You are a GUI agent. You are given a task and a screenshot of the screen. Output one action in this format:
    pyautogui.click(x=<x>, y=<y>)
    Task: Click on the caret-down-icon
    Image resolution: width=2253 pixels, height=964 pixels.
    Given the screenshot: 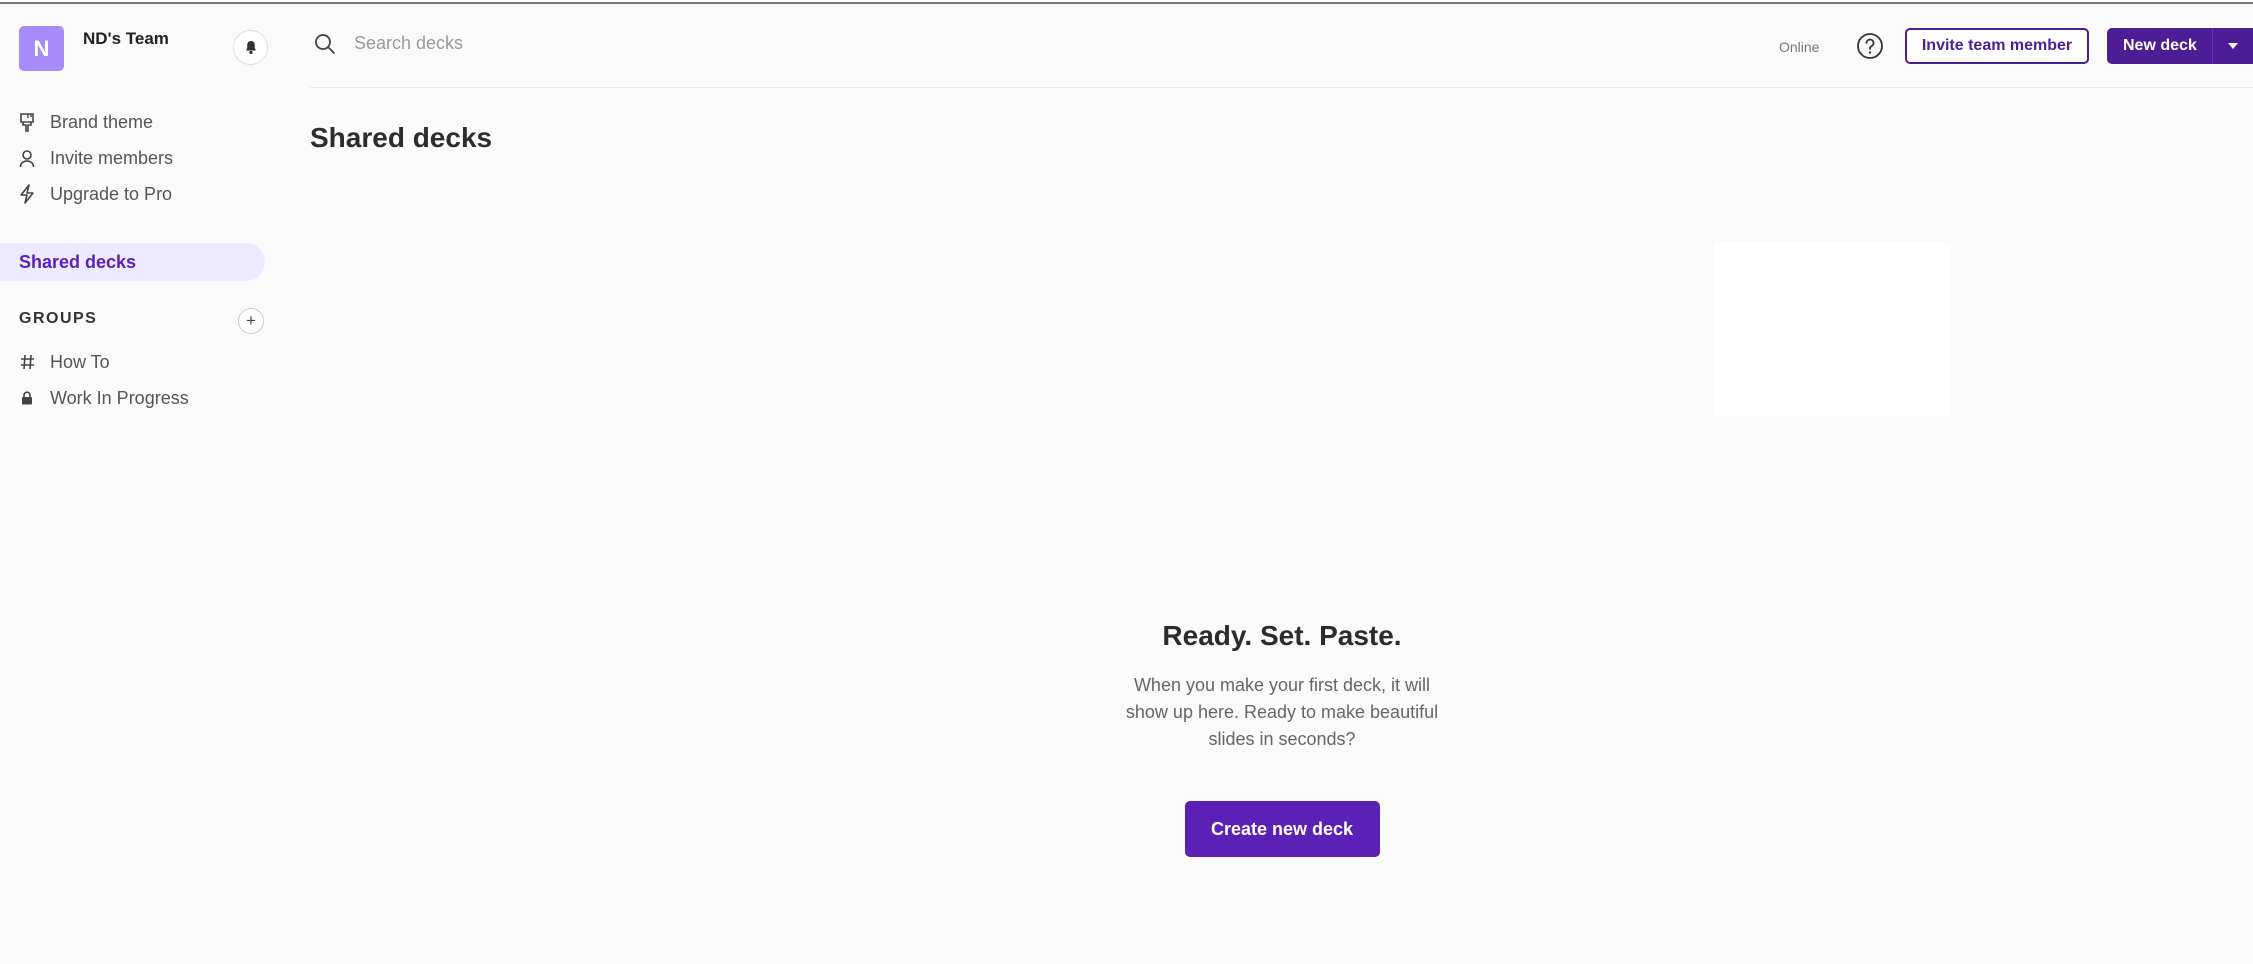 What is the action you would take?
    pyautogui.click(x=2233, y=46)
    